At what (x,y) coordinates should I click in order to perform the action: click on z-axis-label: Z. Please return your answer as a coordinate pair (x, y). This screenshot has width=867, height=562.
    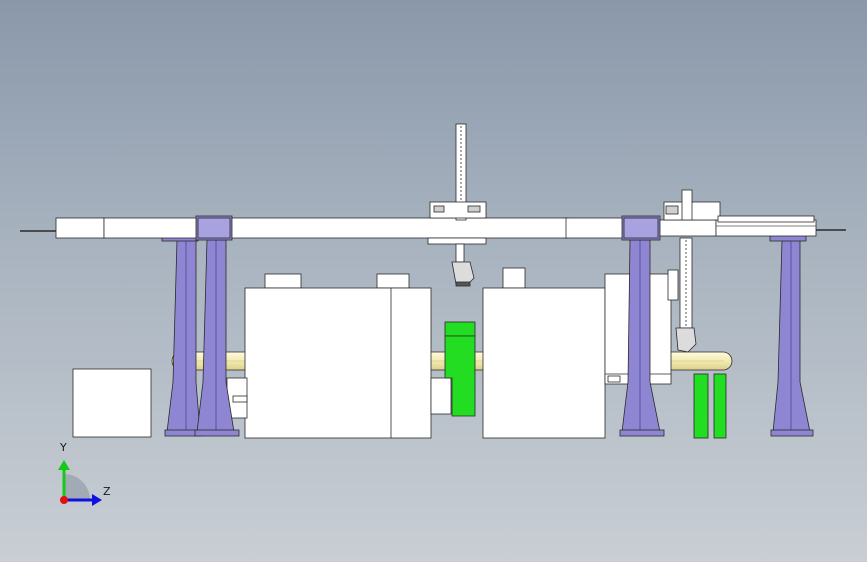
    Looking at the image, I should click on (107, 491).